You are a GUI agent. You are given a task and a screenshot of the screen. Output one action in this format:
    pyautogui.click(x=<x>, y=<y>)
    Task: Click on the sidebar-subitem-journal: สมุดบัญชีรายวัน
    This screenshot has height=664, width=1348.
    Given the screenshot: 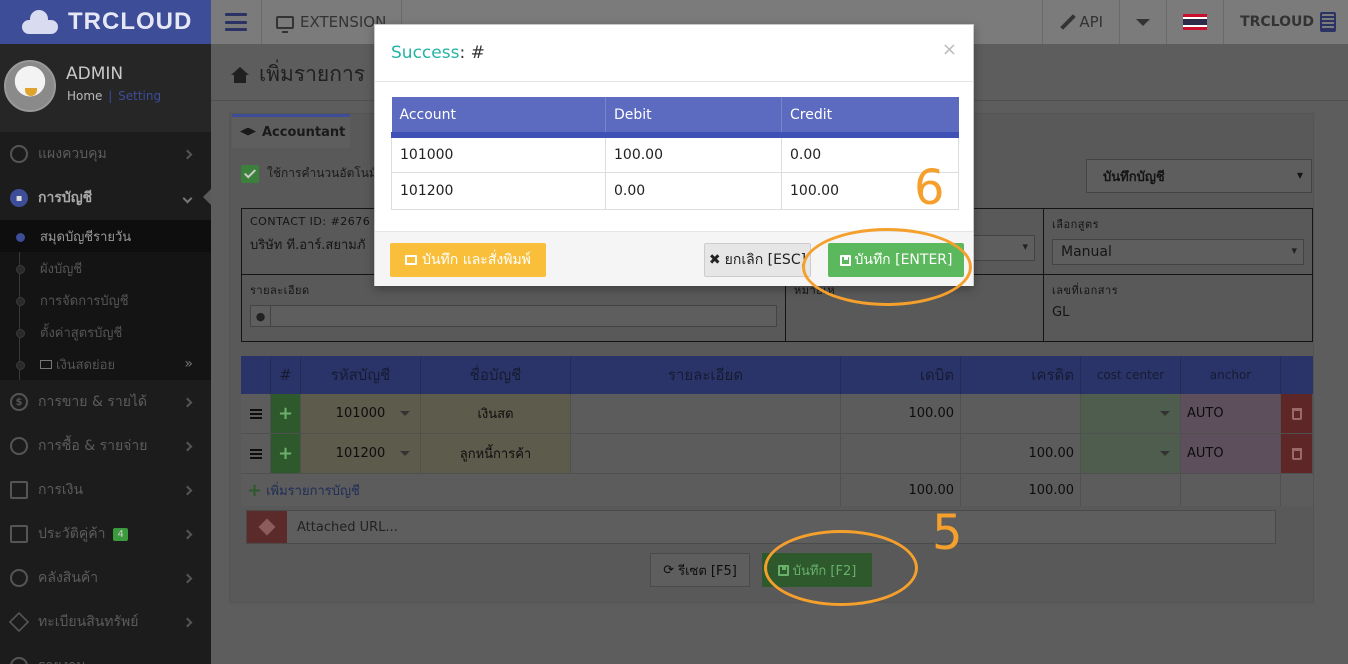 What is the action you would take?
    pyautogui.click(x=105, y=236)
    